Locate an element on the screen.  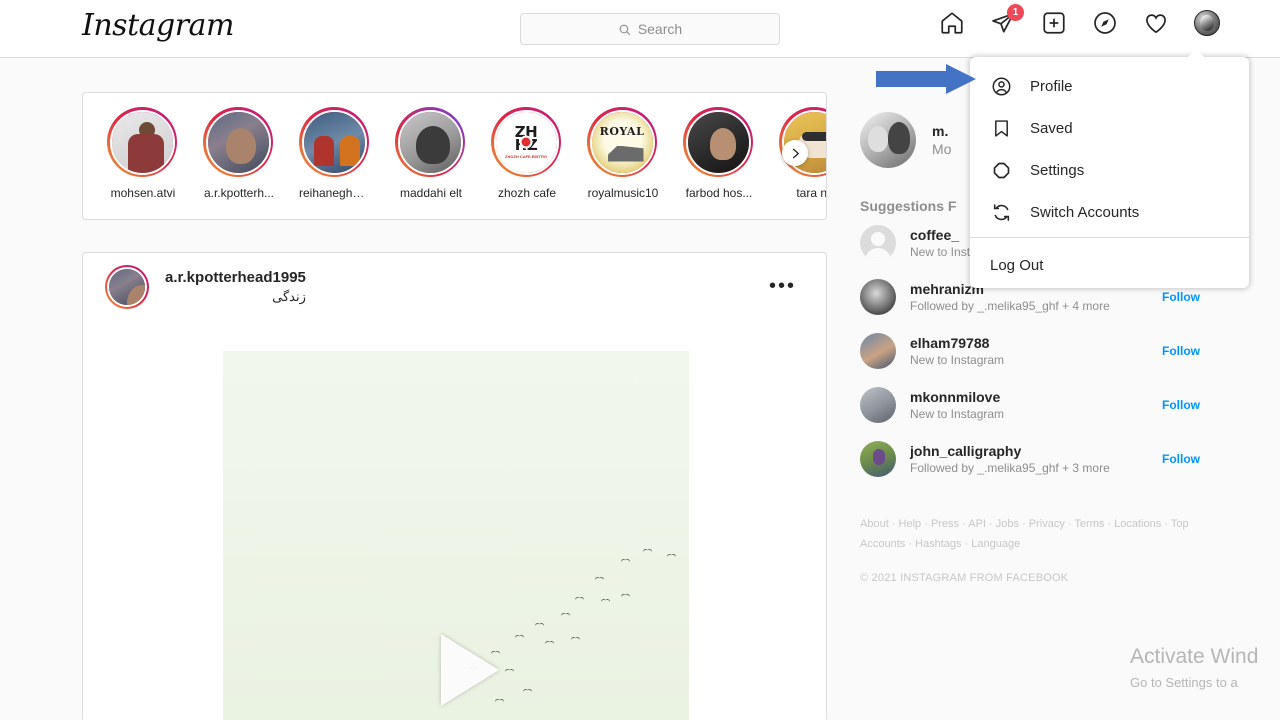
footer-link-language: Language is located at coordinates (995, 544).